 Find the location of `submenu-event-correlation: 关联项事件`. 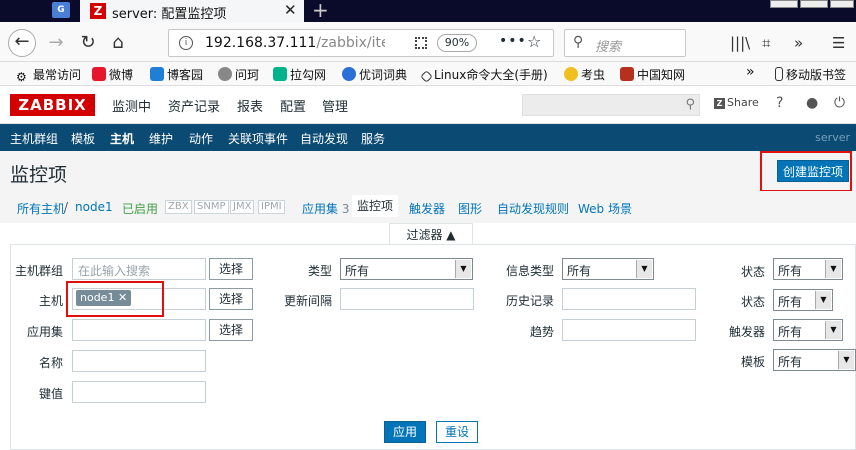

submenu-event-correlation: 关联项事件 is located at coordinates (258, 138).